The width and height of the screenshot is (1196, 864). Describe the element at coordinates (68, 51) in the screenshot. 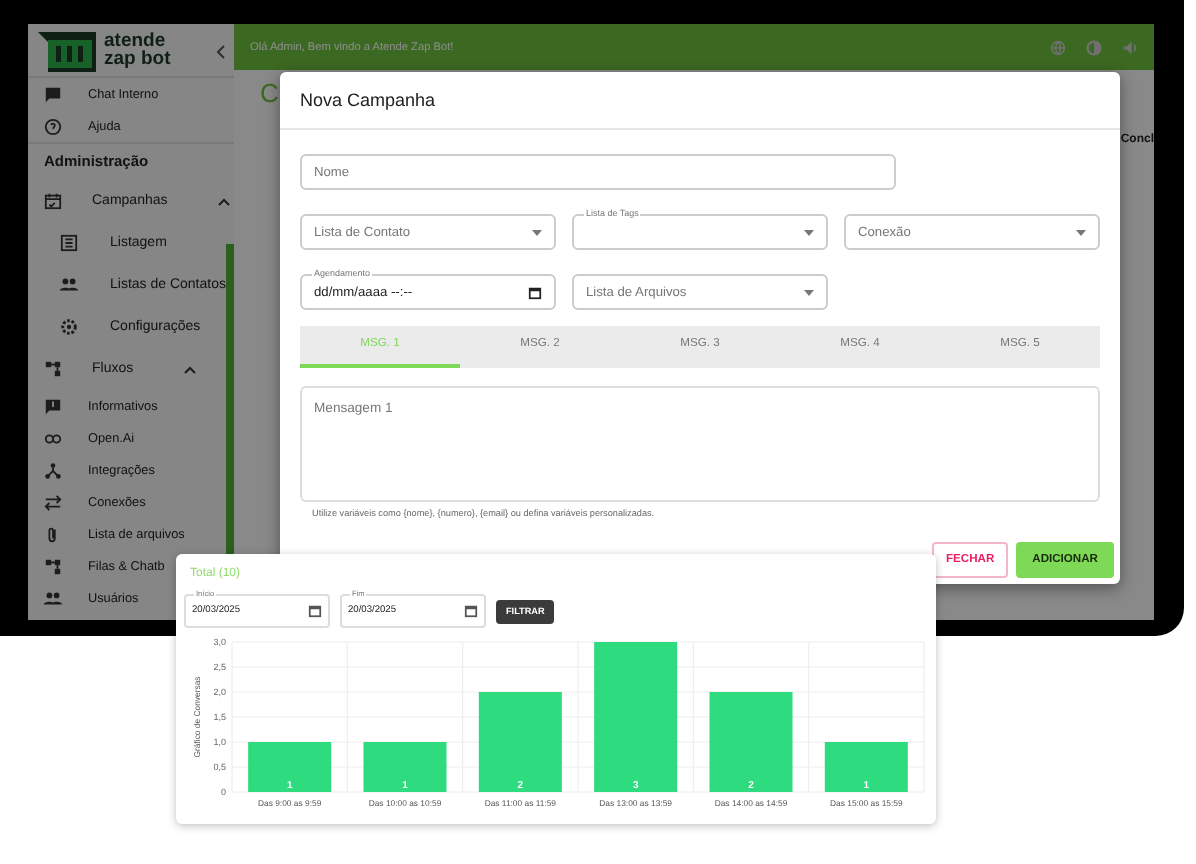

I see `logo-icon` at that location.